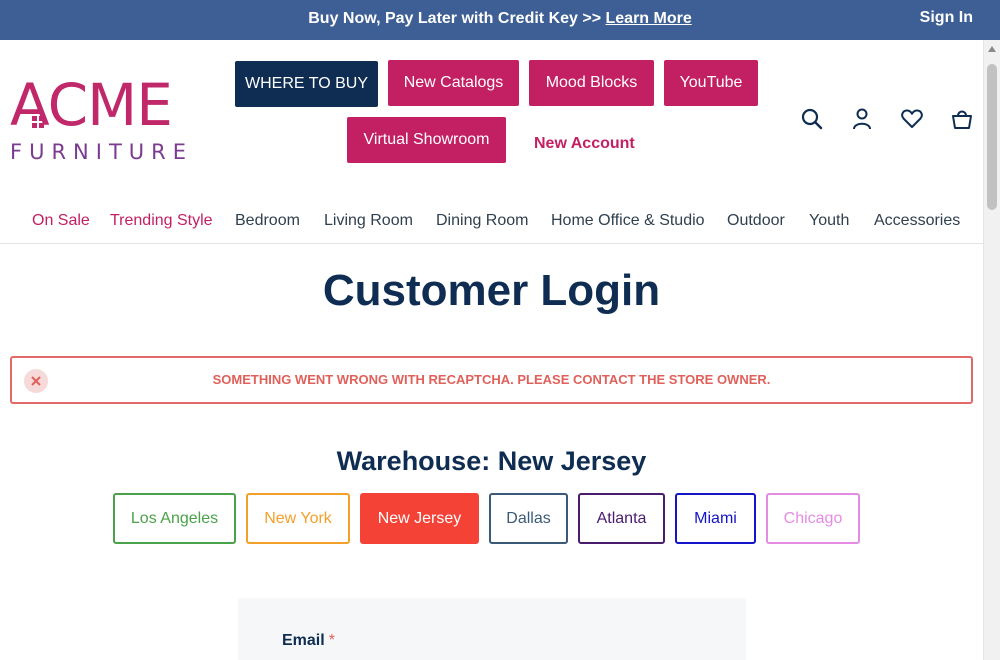 The height and width of the screenshot is (660, 1000). What do you see at coordinates (528, 518) in the screenshot?
I see `warehouse-dallas-button: Dallas` at bounding box center [528, 518].